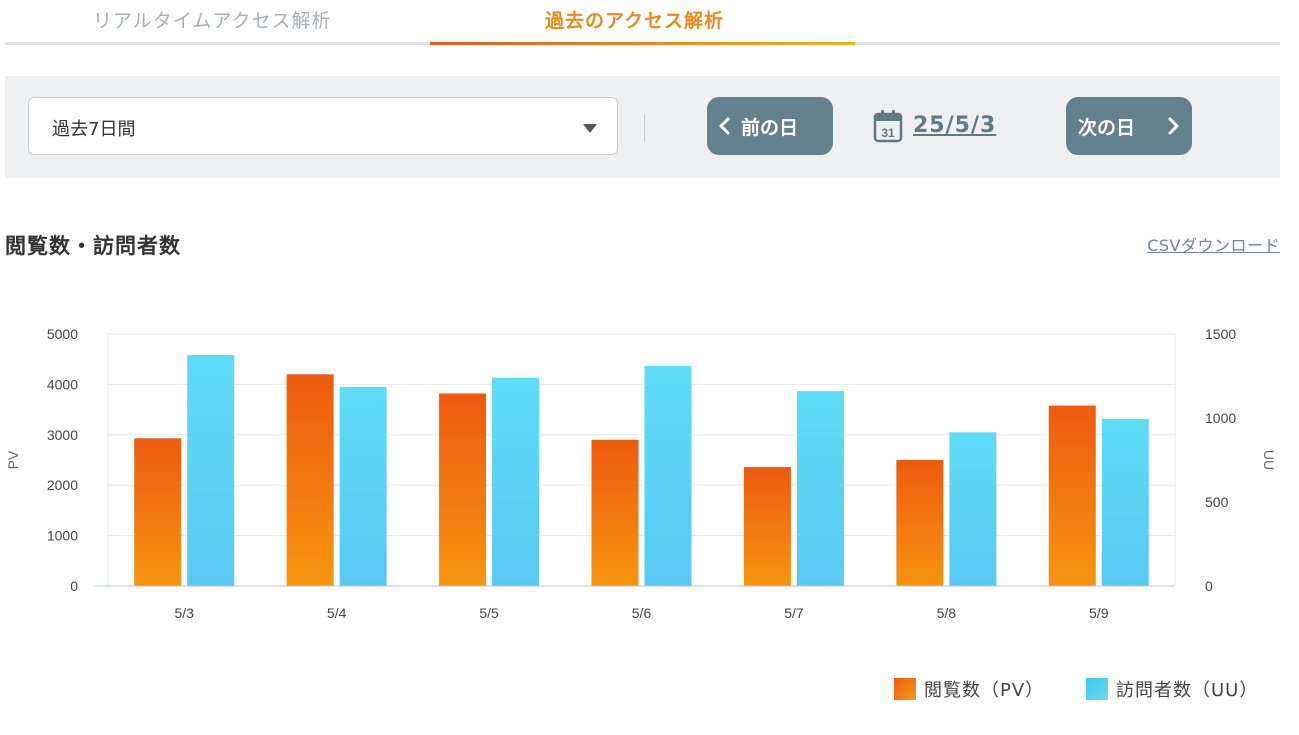 Image resolution: width=1299 pixels, height=735 pixels. Describe the element at coordinates (1209, 586) in the screenshot. I see `y2-tick-label: 0` at that location.